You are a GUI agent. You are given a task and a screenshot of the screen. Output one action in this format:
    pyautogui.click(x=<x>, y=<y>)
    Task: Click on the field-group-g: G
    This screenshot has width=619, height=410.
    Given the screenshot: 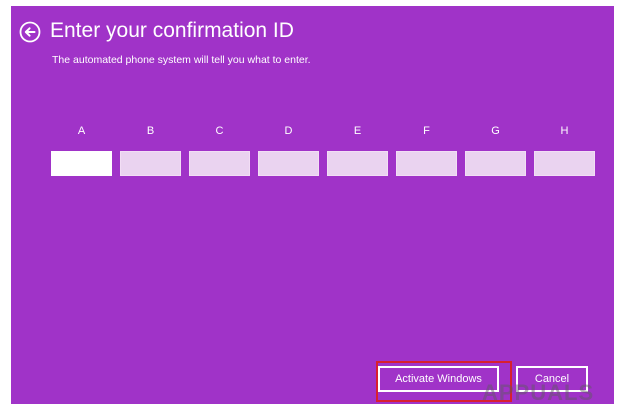 What is the action you would take?
    pyautogui.click(x=495, y=150)
    